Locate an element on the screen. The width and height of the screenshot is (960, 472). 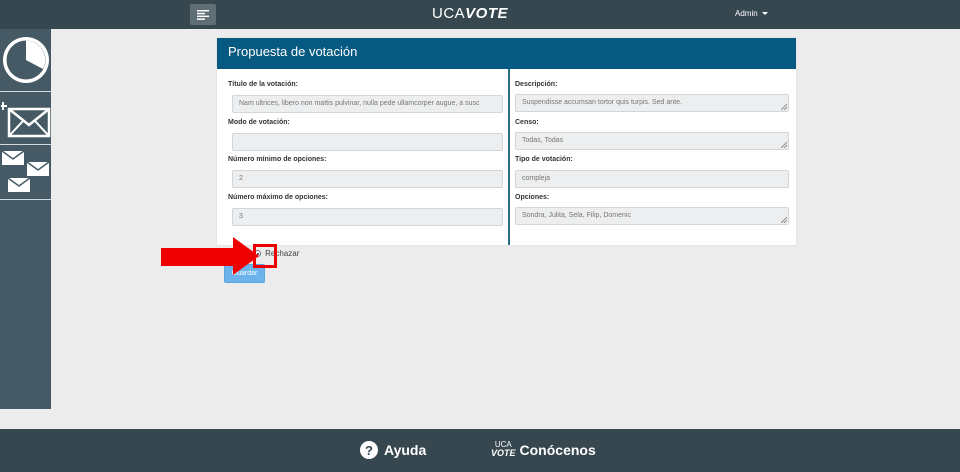
user-menu-label: Admin is located at coordinates (746, 13).